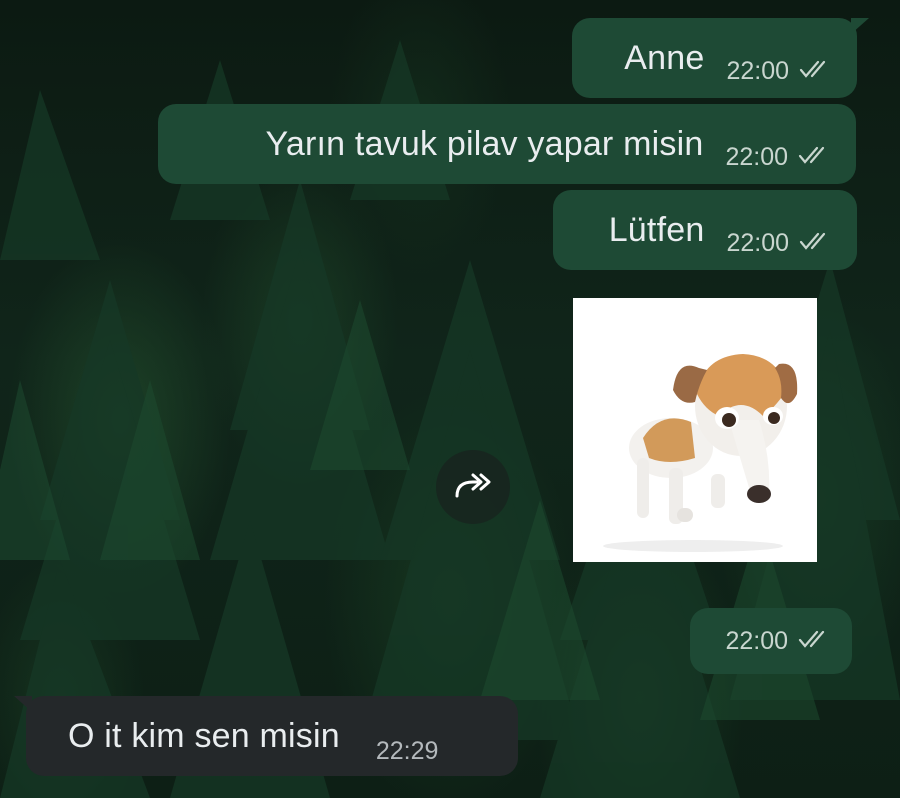  I want to click on forward-button, so click(473, 487).